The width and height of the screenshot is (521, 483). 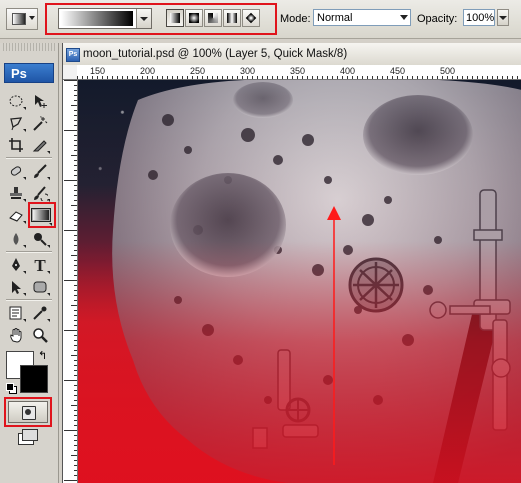 I want to click on angle-gradient-icon, so click(x=213, y=18).